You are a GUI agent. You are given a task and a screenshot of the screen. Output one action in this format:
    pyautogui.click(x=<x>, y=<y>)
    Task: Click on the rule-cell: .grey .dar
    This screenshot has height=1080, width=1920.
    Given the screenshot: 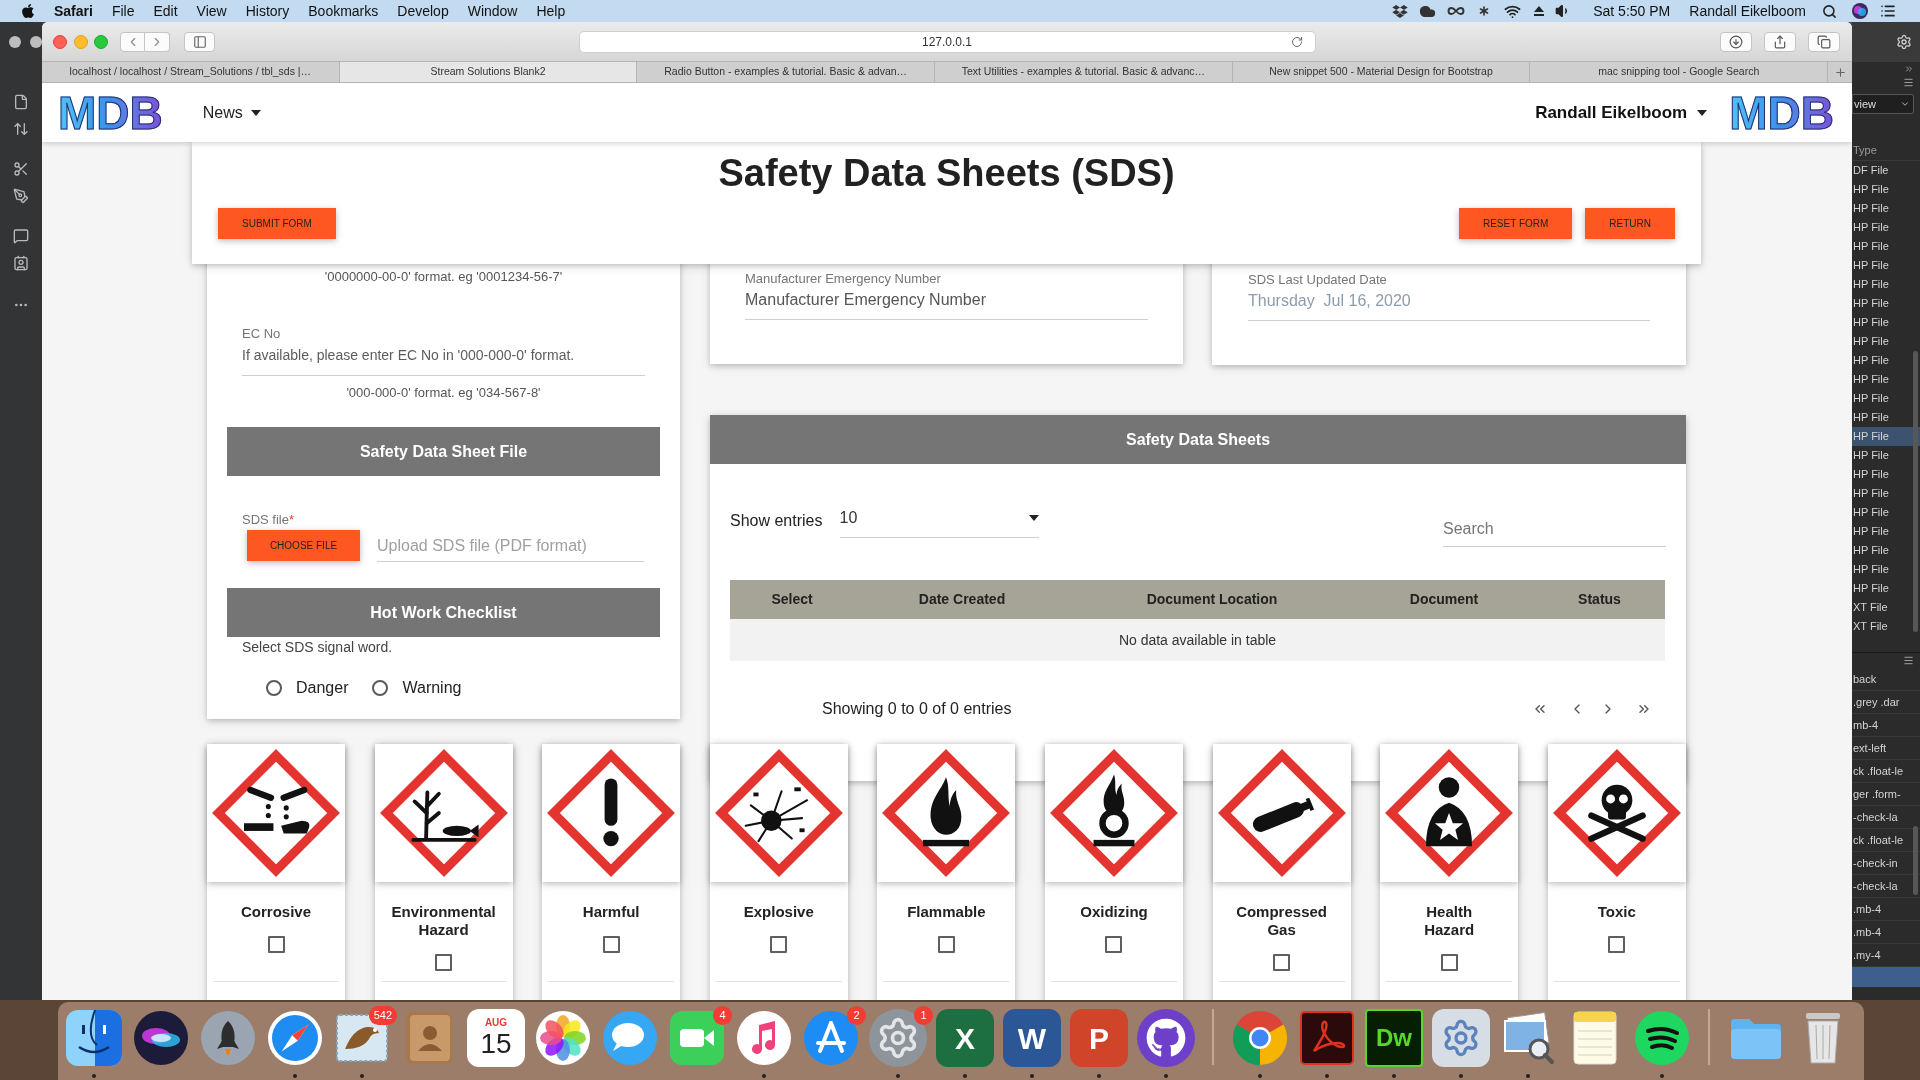 What is the action you would take?
    pyautogui.click(x=1886, y=702)
    